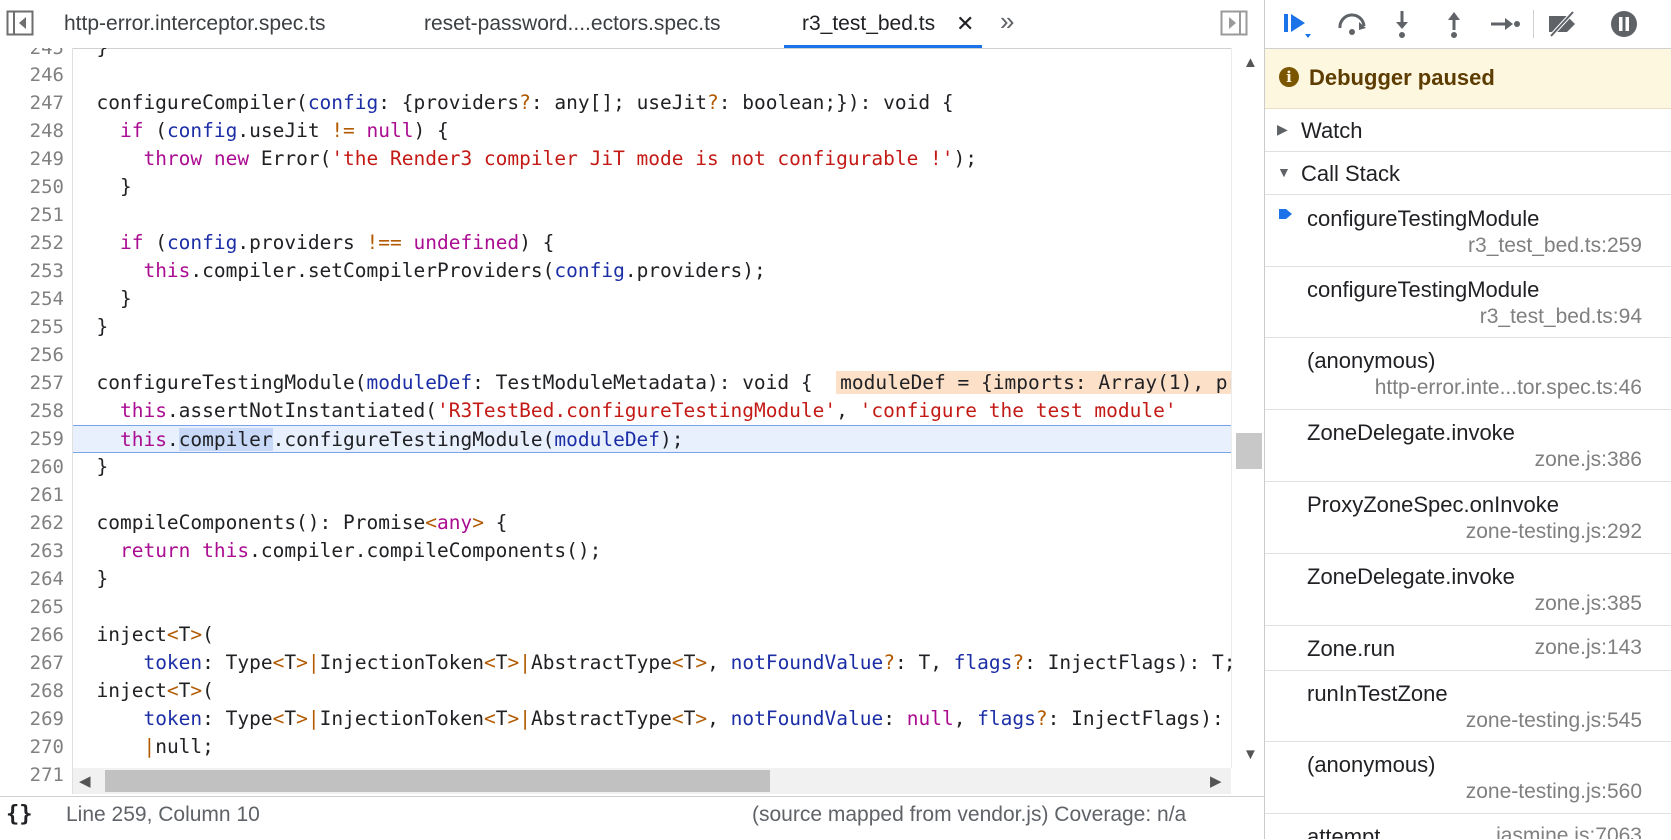 The image size is (1671, 840). What do you see at coordinates (1249, 451) in the screenshot?
I see `vertical-scroll-thumb` at bounding box center [1249, 451].